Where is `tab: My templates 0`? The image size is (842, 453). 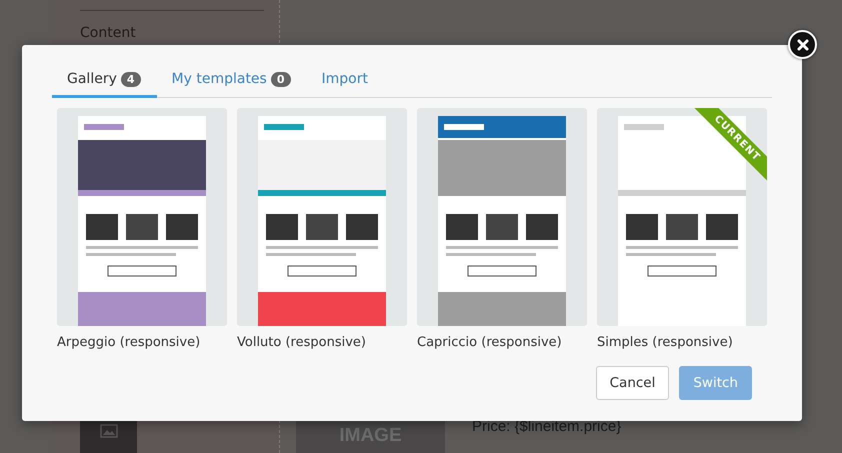 tab: My templates 0 is located at coordinates (231, 81).